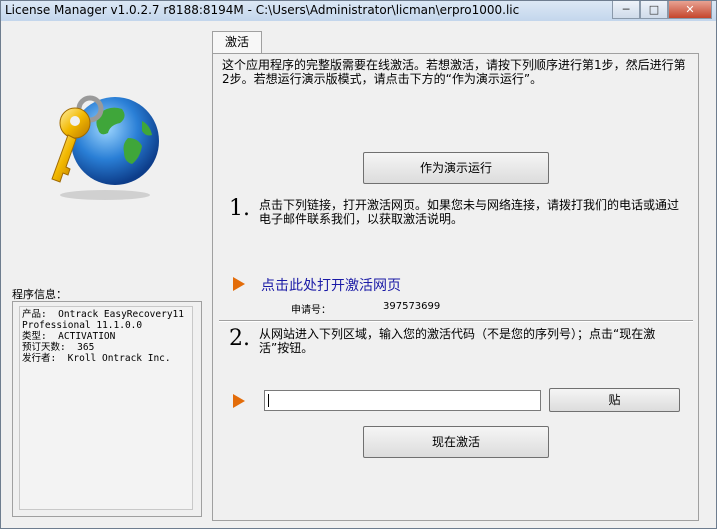  I want to click on close-button: ✕, so click(690, 10).